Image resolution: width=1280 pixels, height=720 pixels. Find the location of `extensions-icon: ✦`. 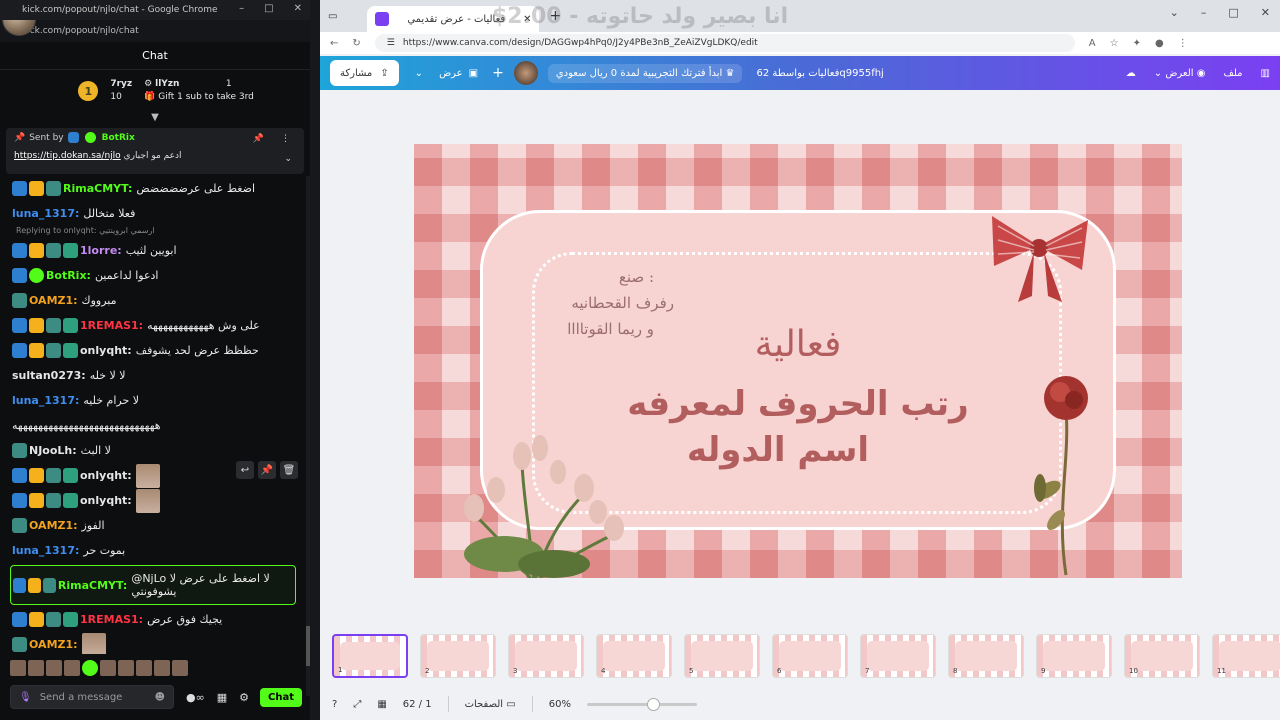

extensions-icon: ✦ is located at coordinates (1137, 43).